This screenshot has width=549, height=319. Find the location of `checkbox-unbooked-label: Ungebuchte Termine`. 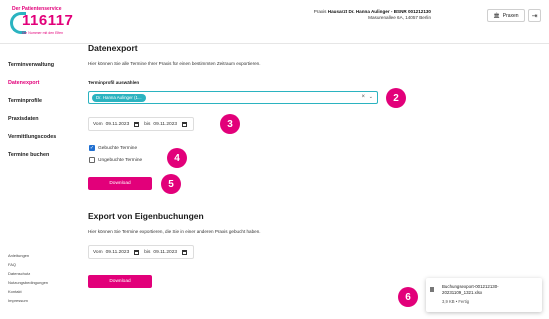

checkbox-unbooked-label: Ungebuchte Termine is located at coordinates (120, 160).